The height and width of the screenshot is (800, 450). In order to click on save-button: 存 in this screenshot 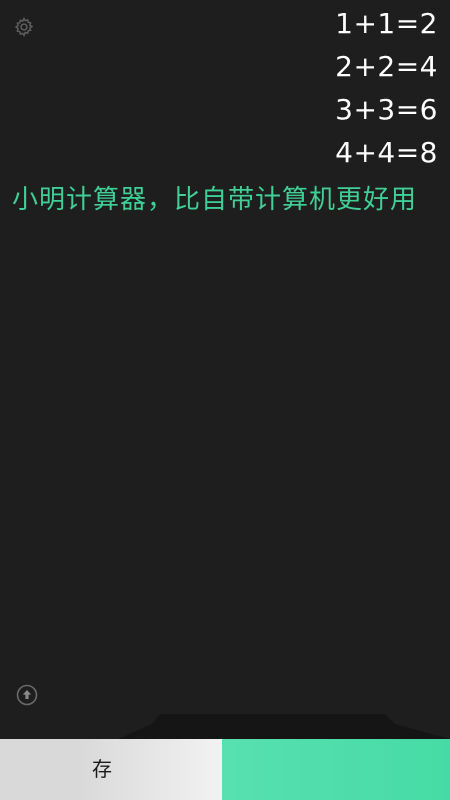, I will do `click(111, 769)`.